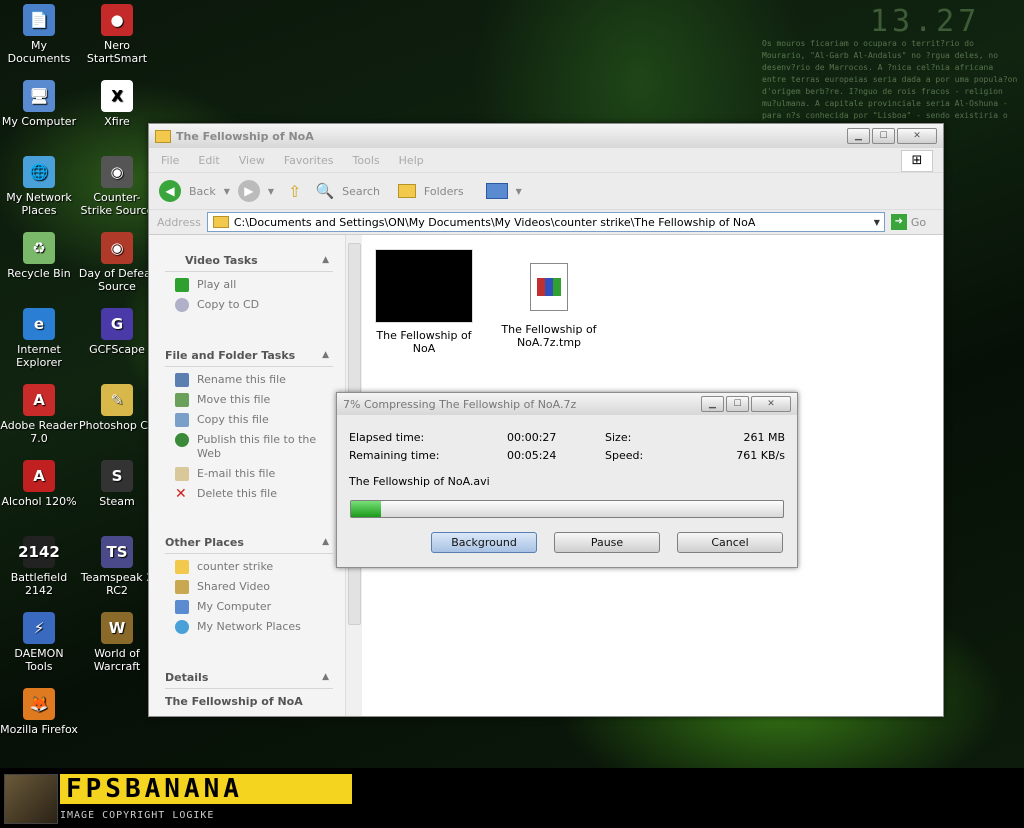 Image resolution: width=1024 pixels, height=828 pixels. I want to click on go-button: ➜ Go, so click(908, 222).